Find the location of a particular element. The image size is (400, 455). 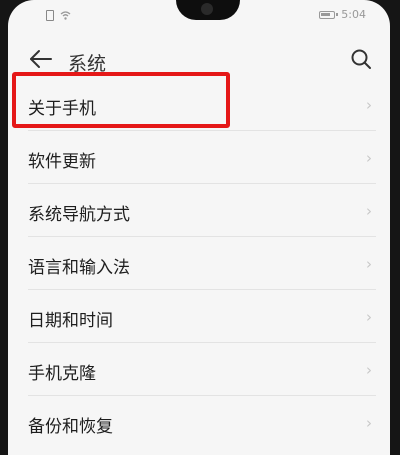

status-right: 5:04 is located at coordinates (342, 14).